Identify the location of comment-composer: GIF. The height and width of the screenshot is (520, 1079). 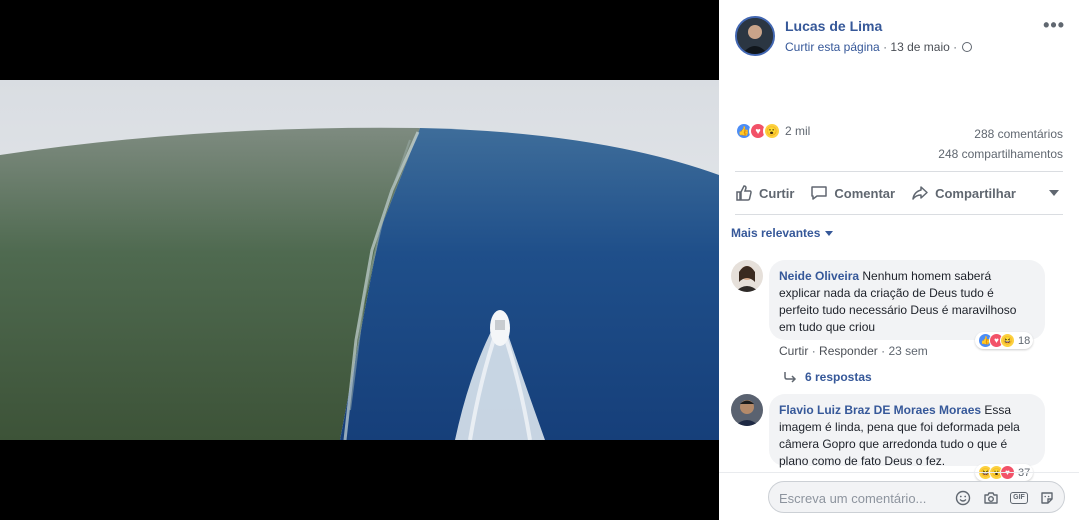
(916, 497).